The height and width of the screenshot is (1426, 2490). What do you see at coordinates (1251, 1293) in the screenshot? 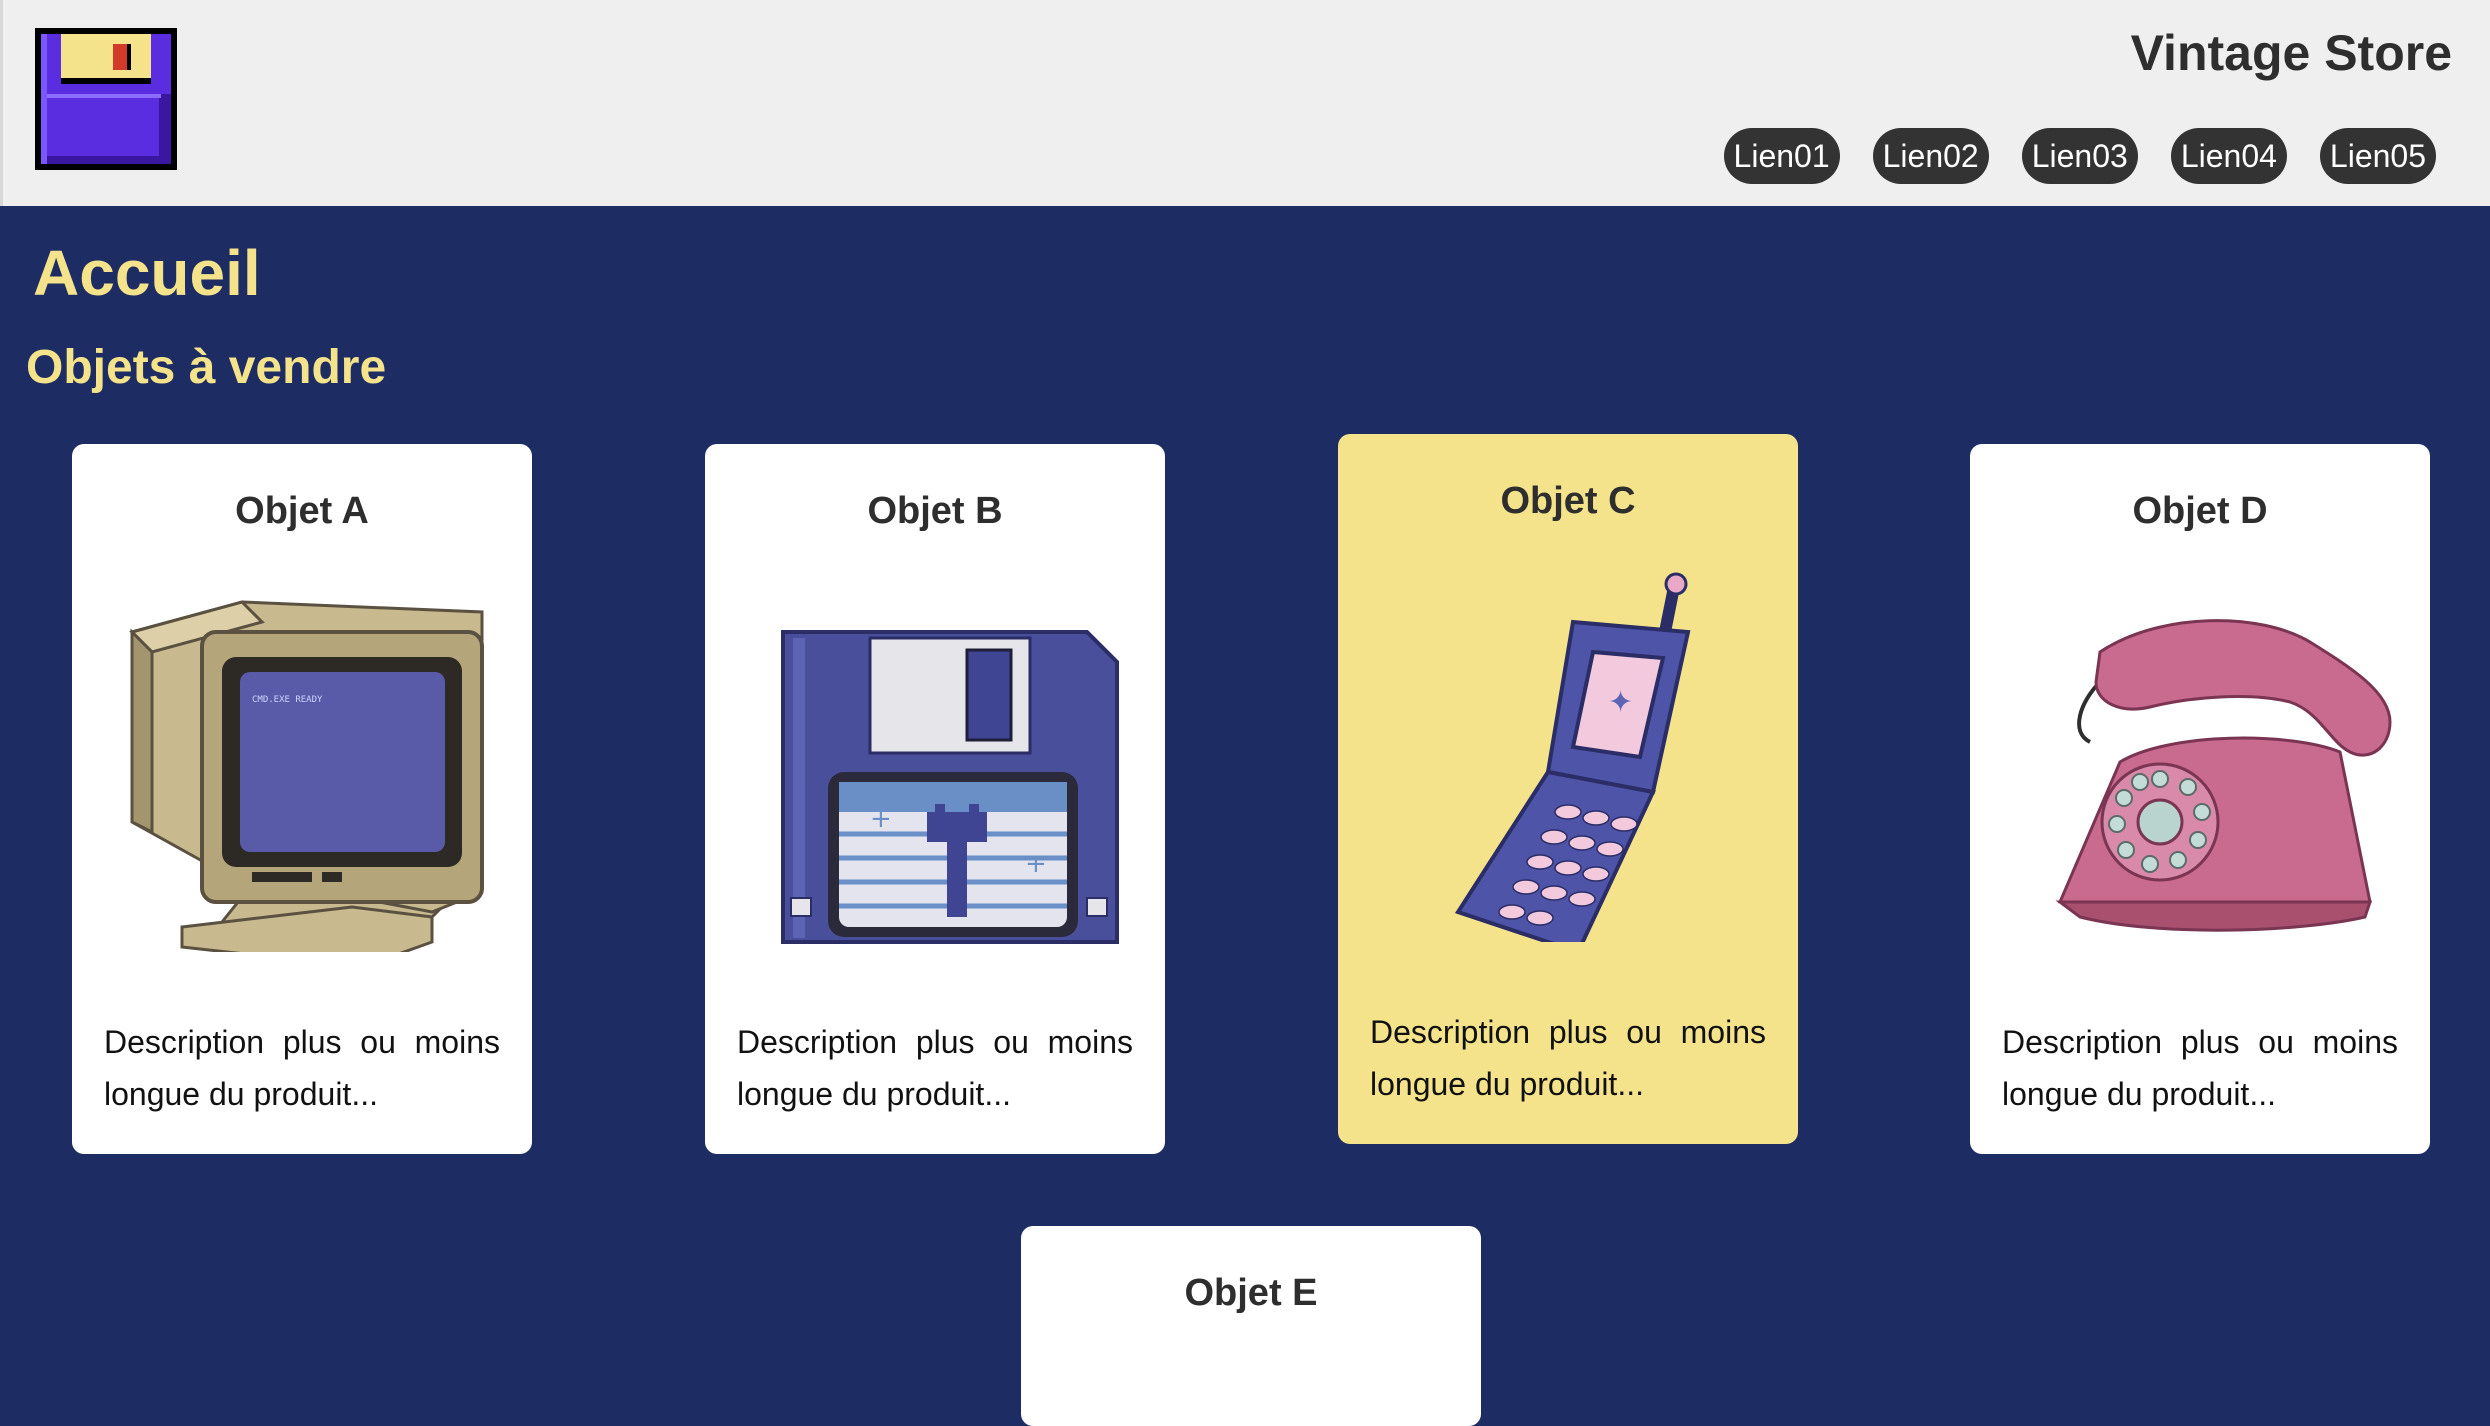
I see `product-title: Objet E` at bounding box center [1251, 1293].